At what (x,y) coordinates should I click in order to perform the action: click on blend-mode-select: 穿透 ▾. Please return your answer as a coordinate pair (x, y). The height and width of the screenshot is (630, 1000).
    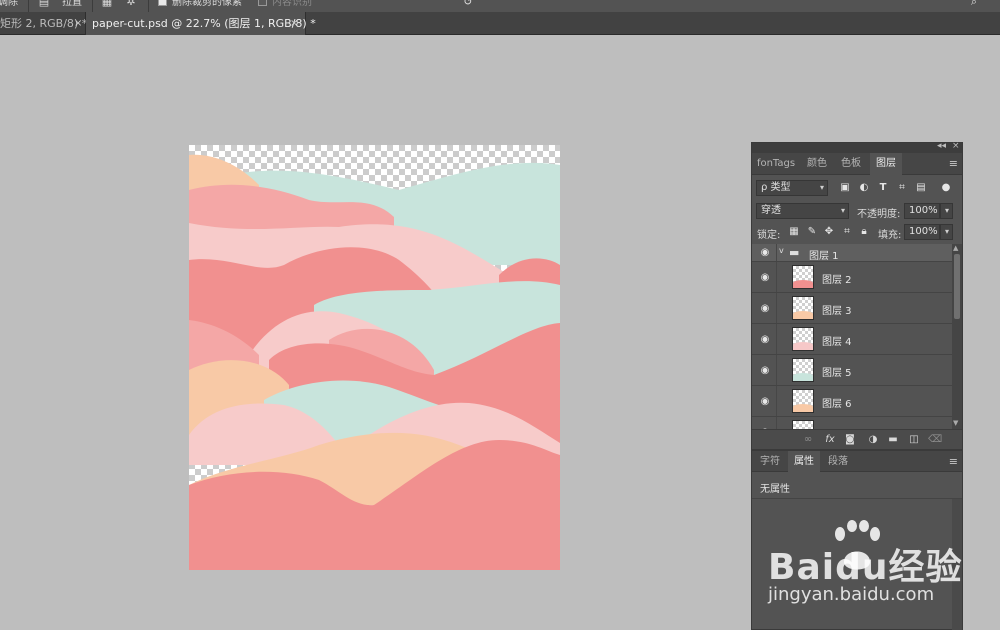
    Looking at the image, I should click on (802, 211).